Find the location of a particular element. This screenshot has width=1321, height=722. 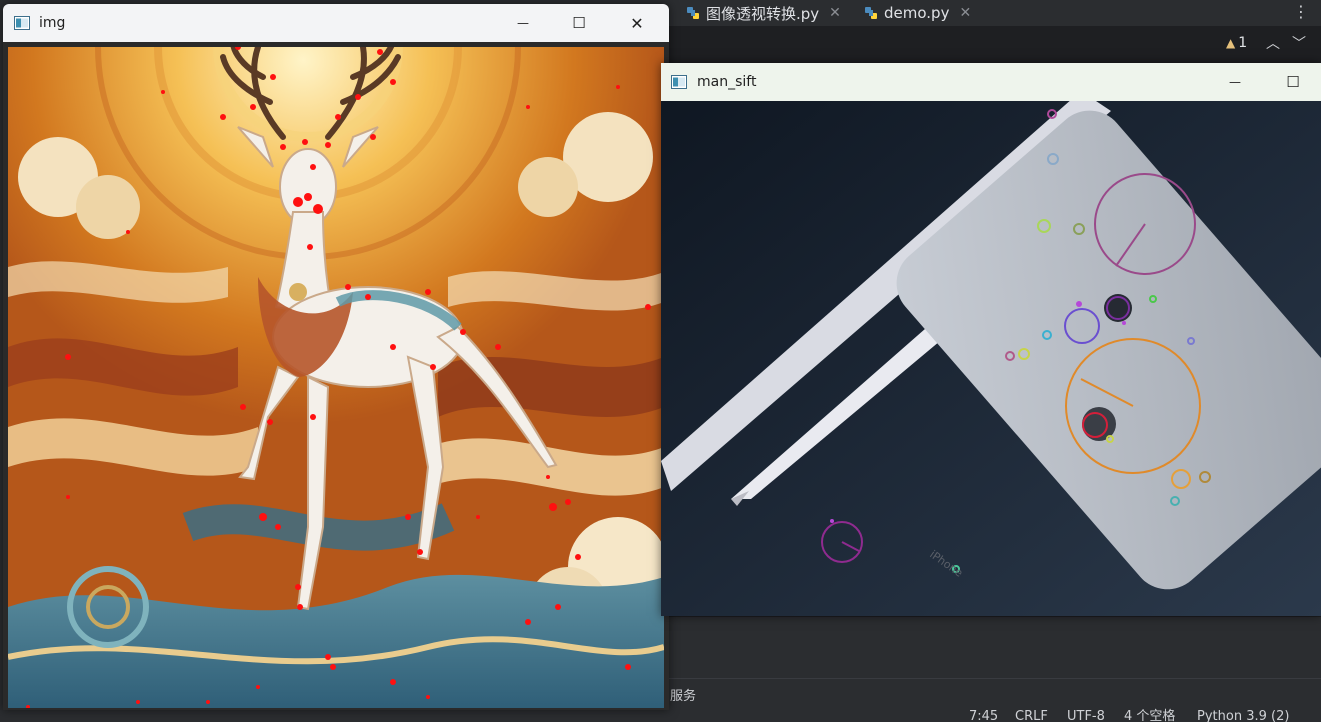

file-encoding: UTF-8 is located at coordinates (1086, 715).